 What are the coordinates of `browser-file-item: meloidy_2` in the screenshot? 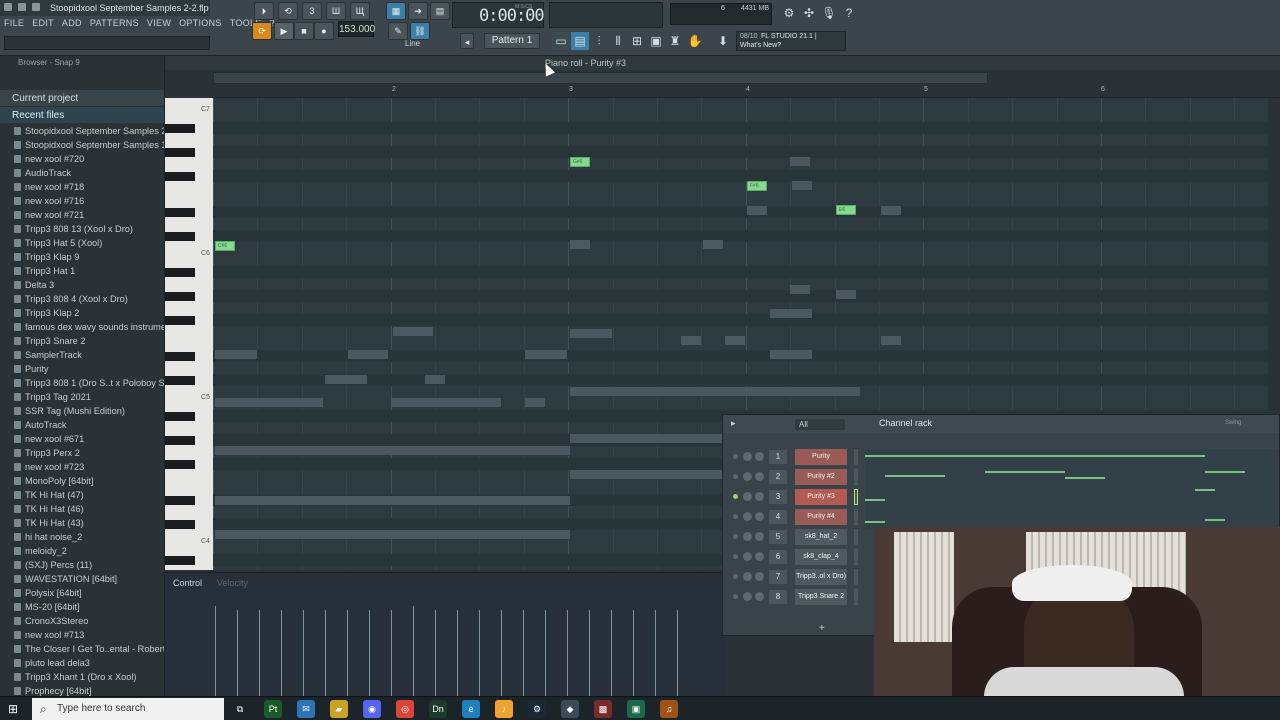 It's located at (82, 551).